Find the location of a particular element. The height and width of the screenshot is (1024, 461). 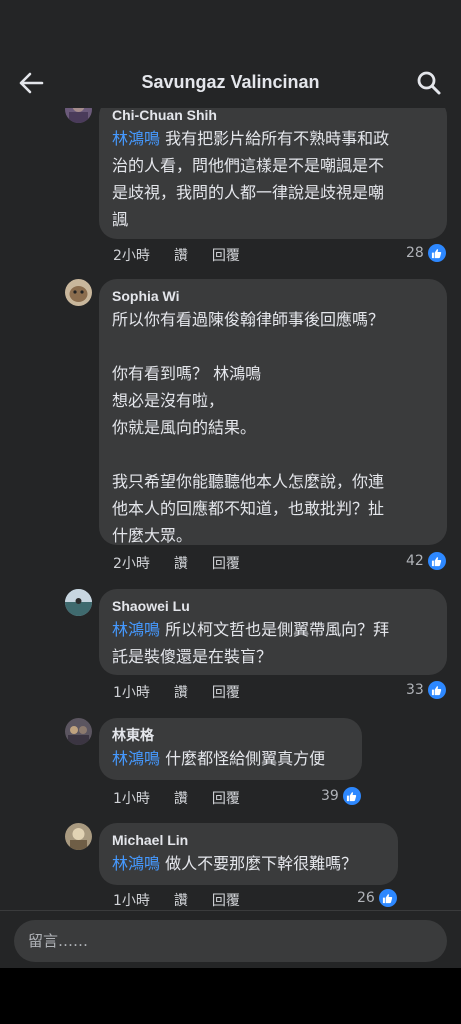

like-count: 33 is located at coordinates (415, 690).